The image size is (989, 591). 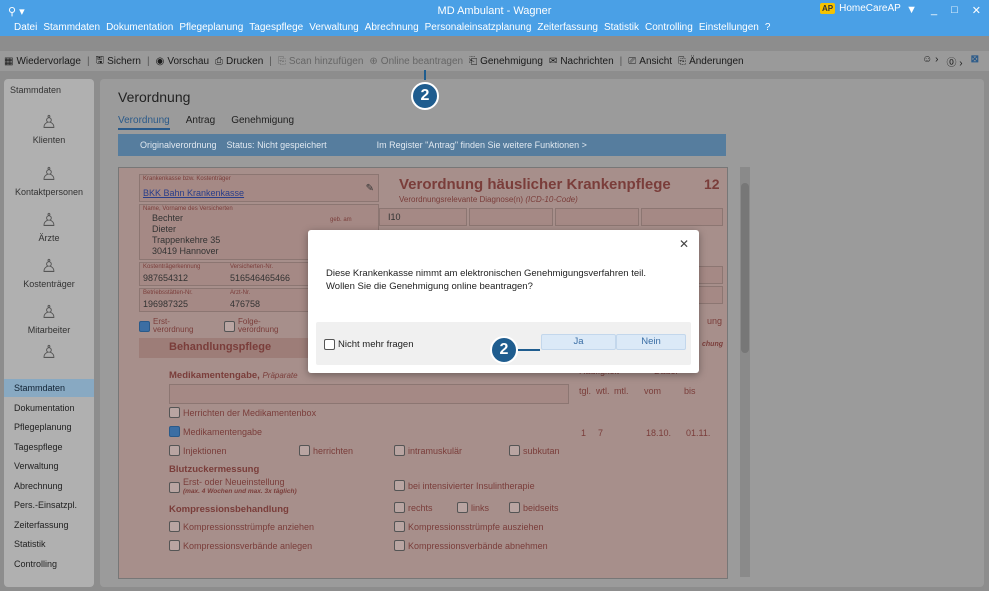 What do you see at coordinates (504, 350) in the screenshot?
I see `step-badge-2: 2` at bounding box center [504, 350].